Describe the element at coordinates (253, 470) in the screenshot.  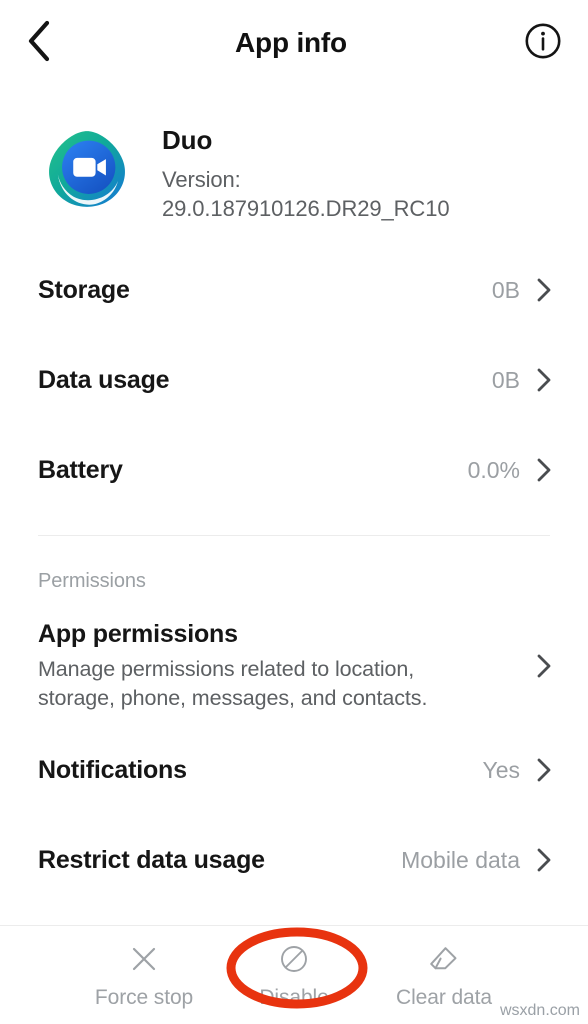
I see `row-battery-main: Battery` at that location.